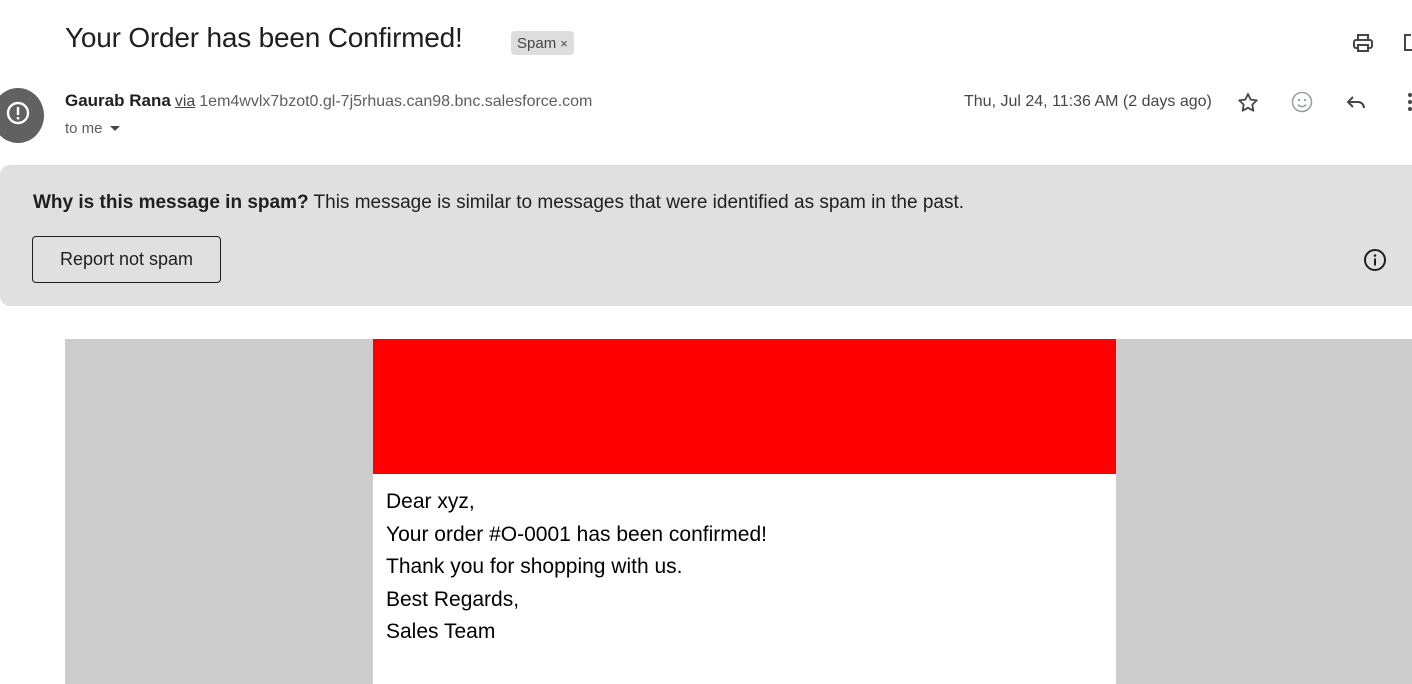 This screenshot has width=1412, height=684. What do you see at coordinates (84, 128) in the screenshot?
I see `recipient-label: to me` at bounding box center [84, 128].